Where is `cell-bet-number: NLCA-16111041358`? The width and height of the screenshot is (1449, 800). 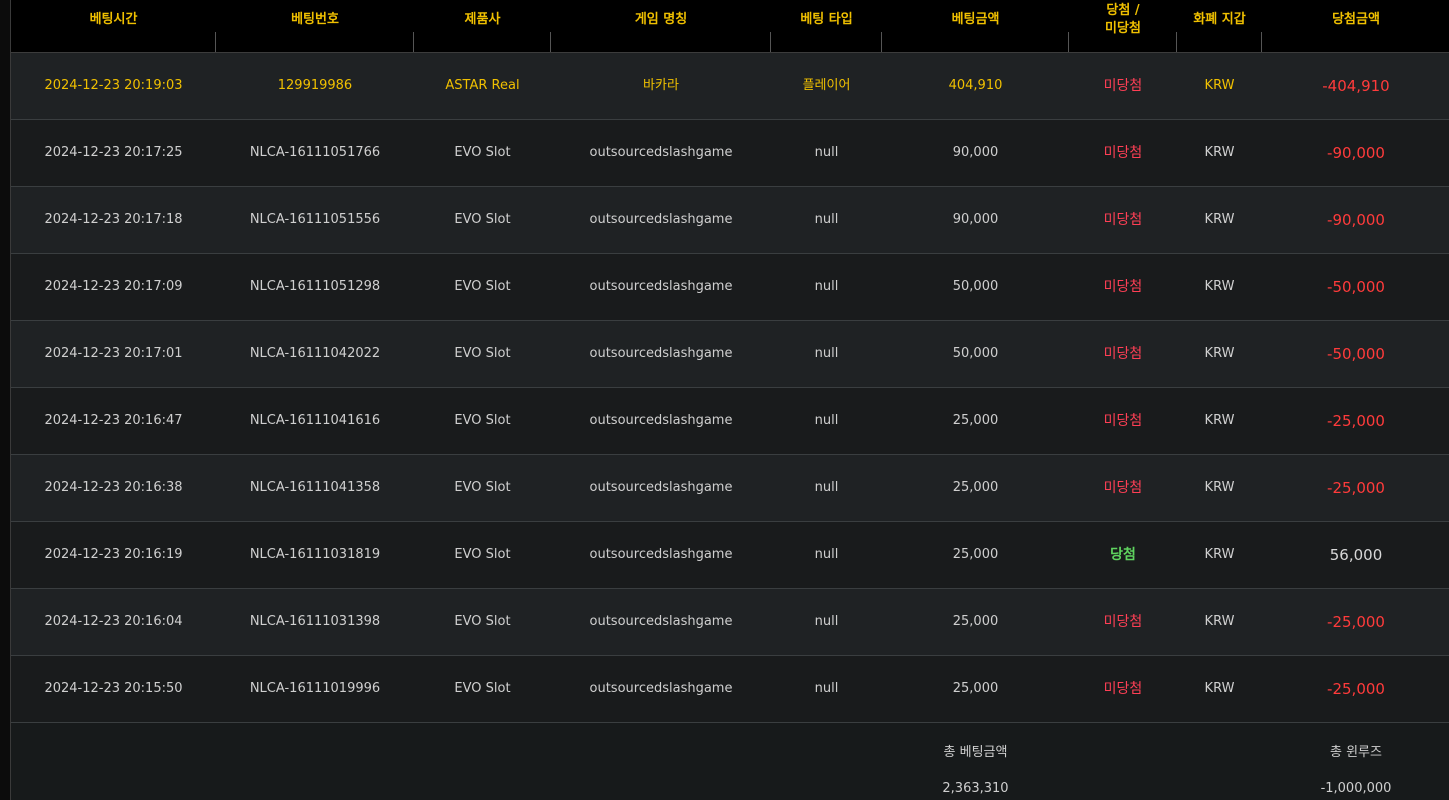 cell-bet-number: NLCA-16111041358 is located at coordinates (315, 487).